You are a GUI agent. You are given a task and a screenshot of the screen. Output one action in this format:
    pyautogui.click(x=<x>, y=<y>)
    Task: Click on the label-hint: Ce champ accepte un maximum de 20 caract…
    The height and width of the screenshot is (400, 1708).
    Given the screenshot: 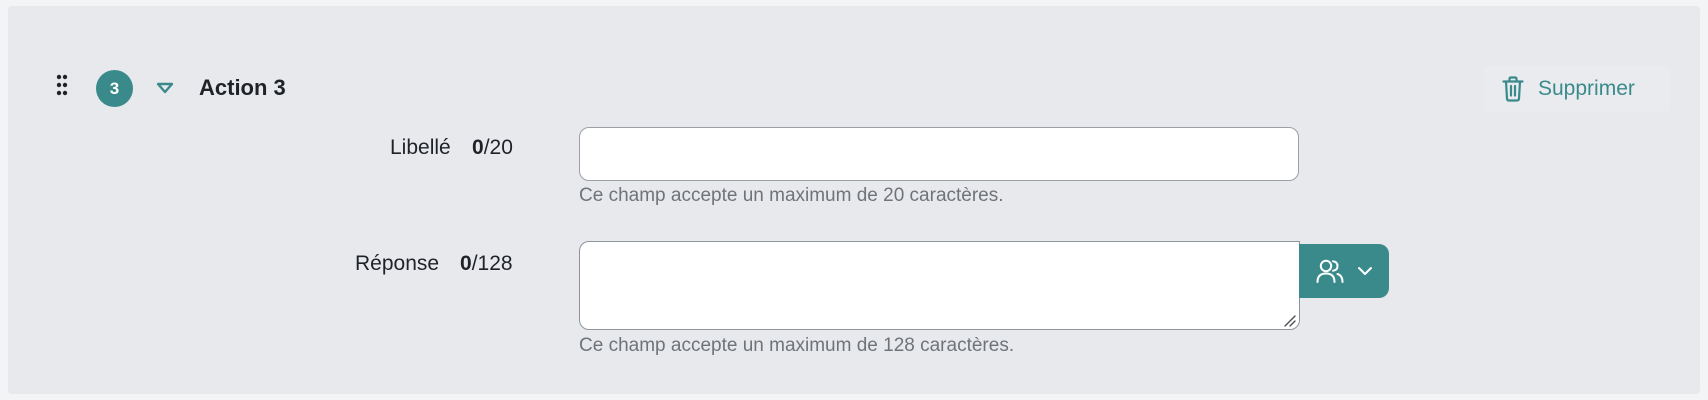 What is the action you would take?
    pyautogui.click(x=791, y=195)
    